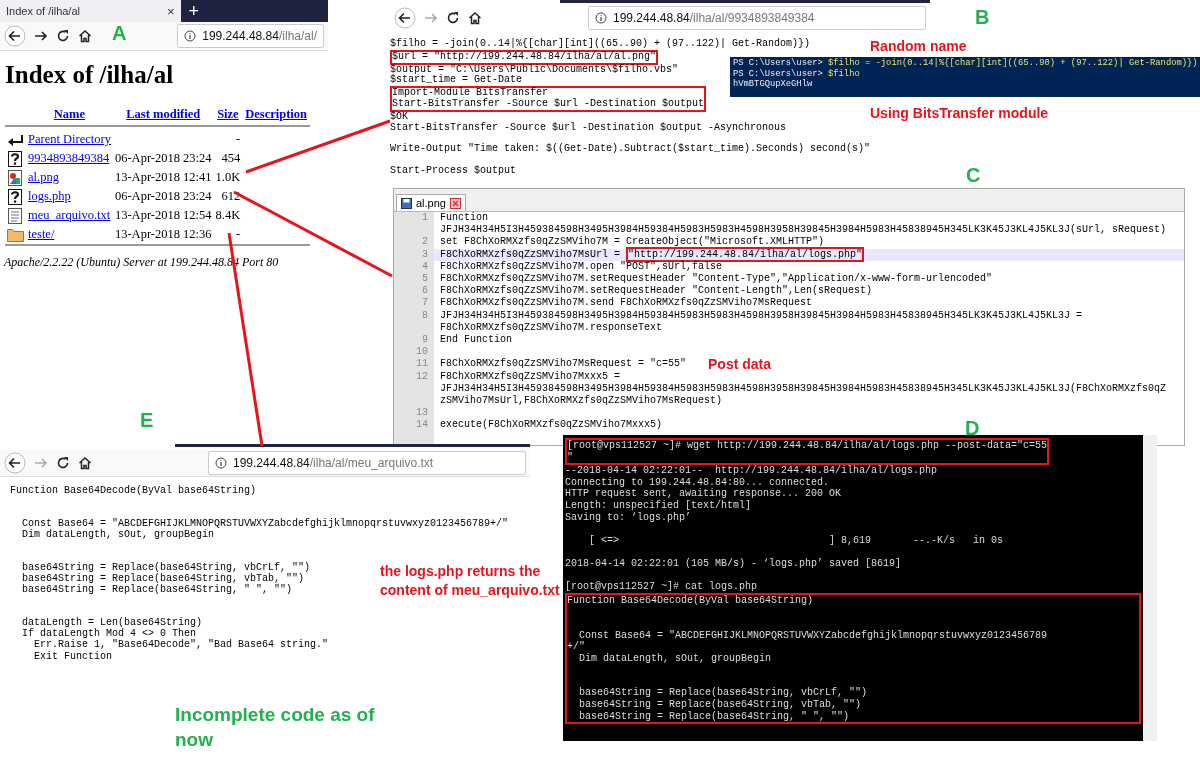 This screenshot has height=777, width=1200. I want to click on line-number: 5, so click(425, 278).